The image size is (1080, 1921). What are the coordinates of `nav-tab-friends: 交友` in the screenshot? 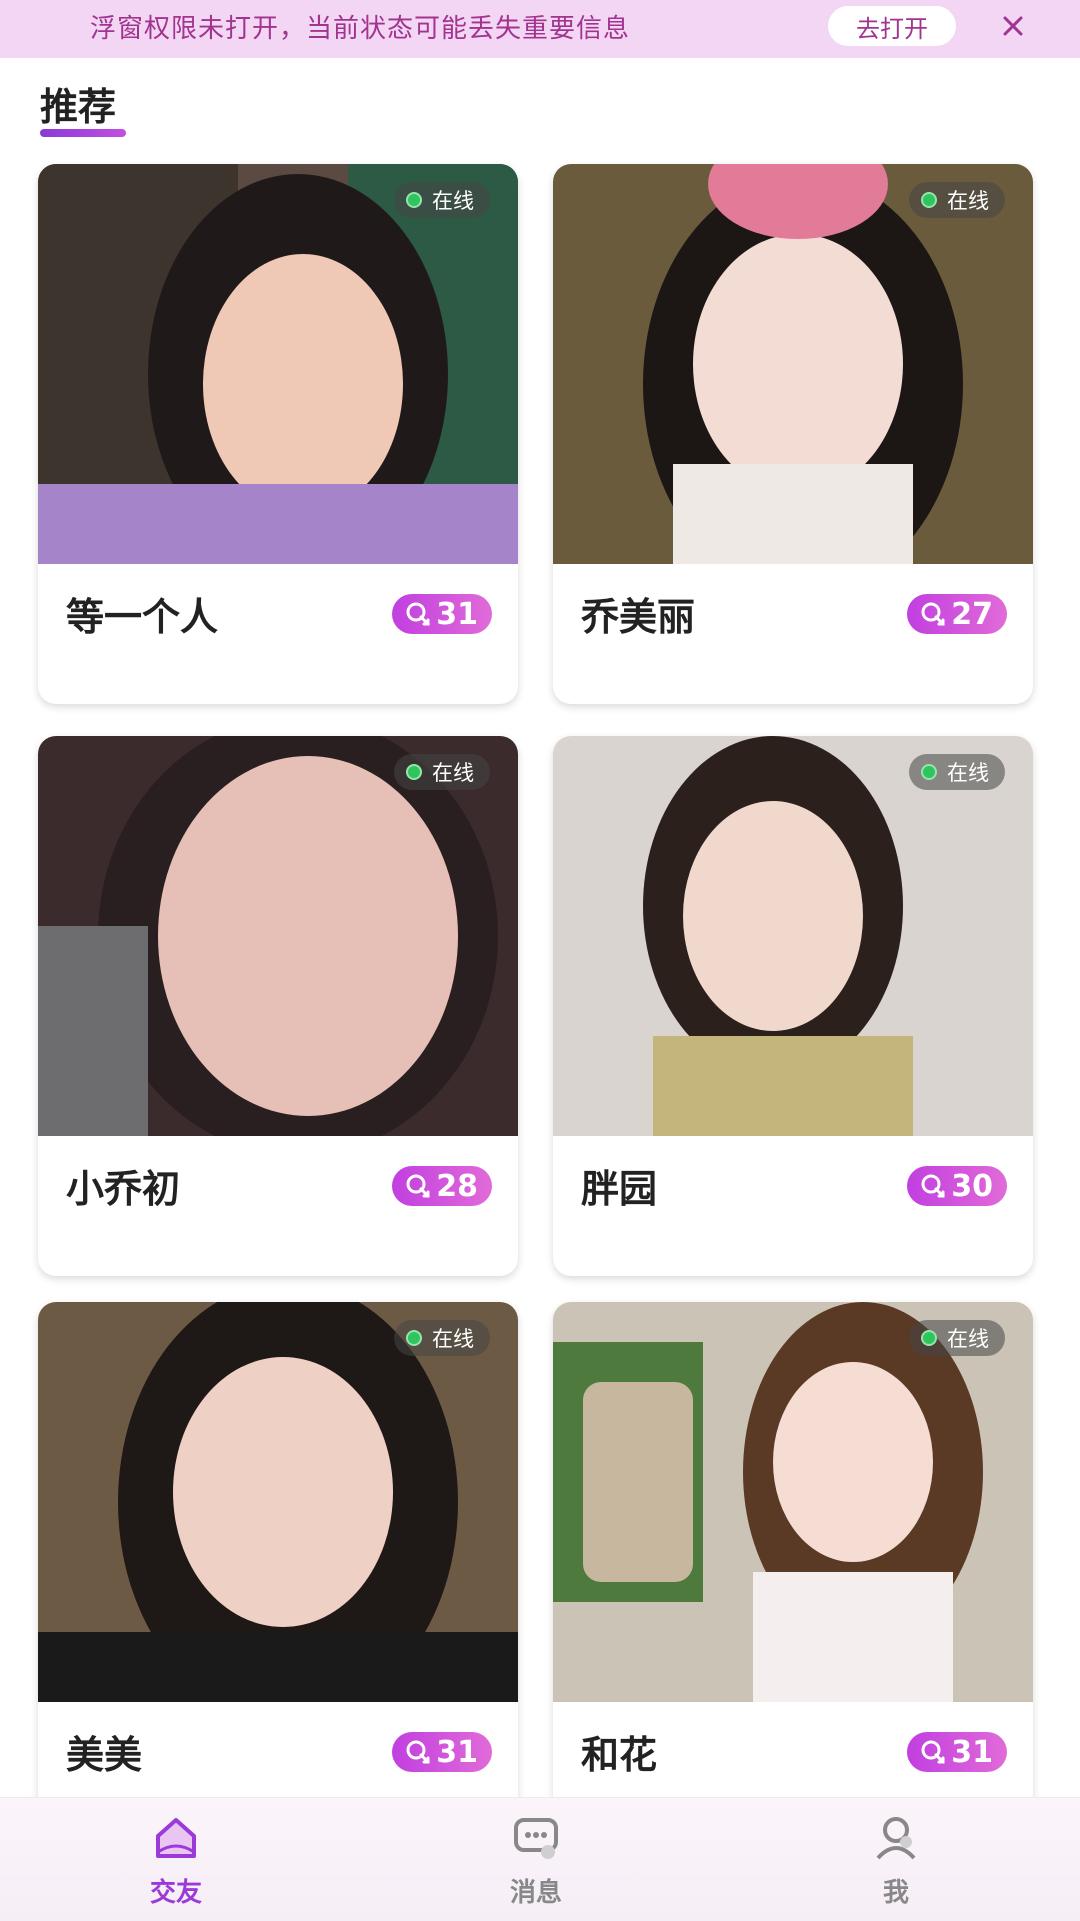 It's located at (176, 1859).